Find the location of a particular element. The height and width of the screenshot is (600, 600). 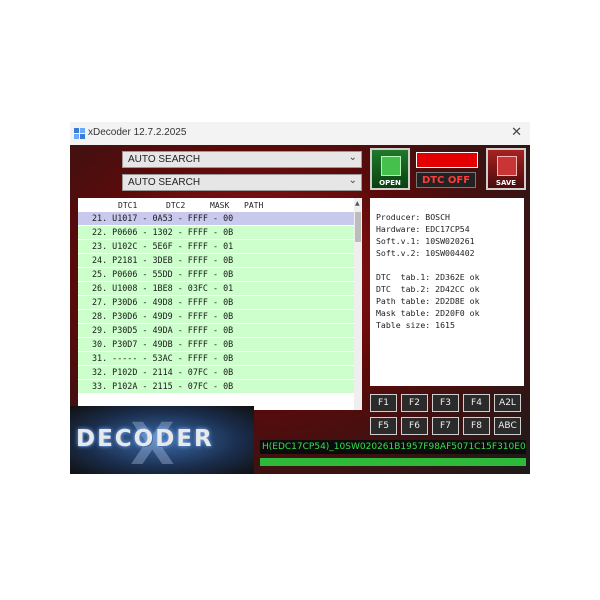

f5-button: F5 is located at coordinates (383, 426).